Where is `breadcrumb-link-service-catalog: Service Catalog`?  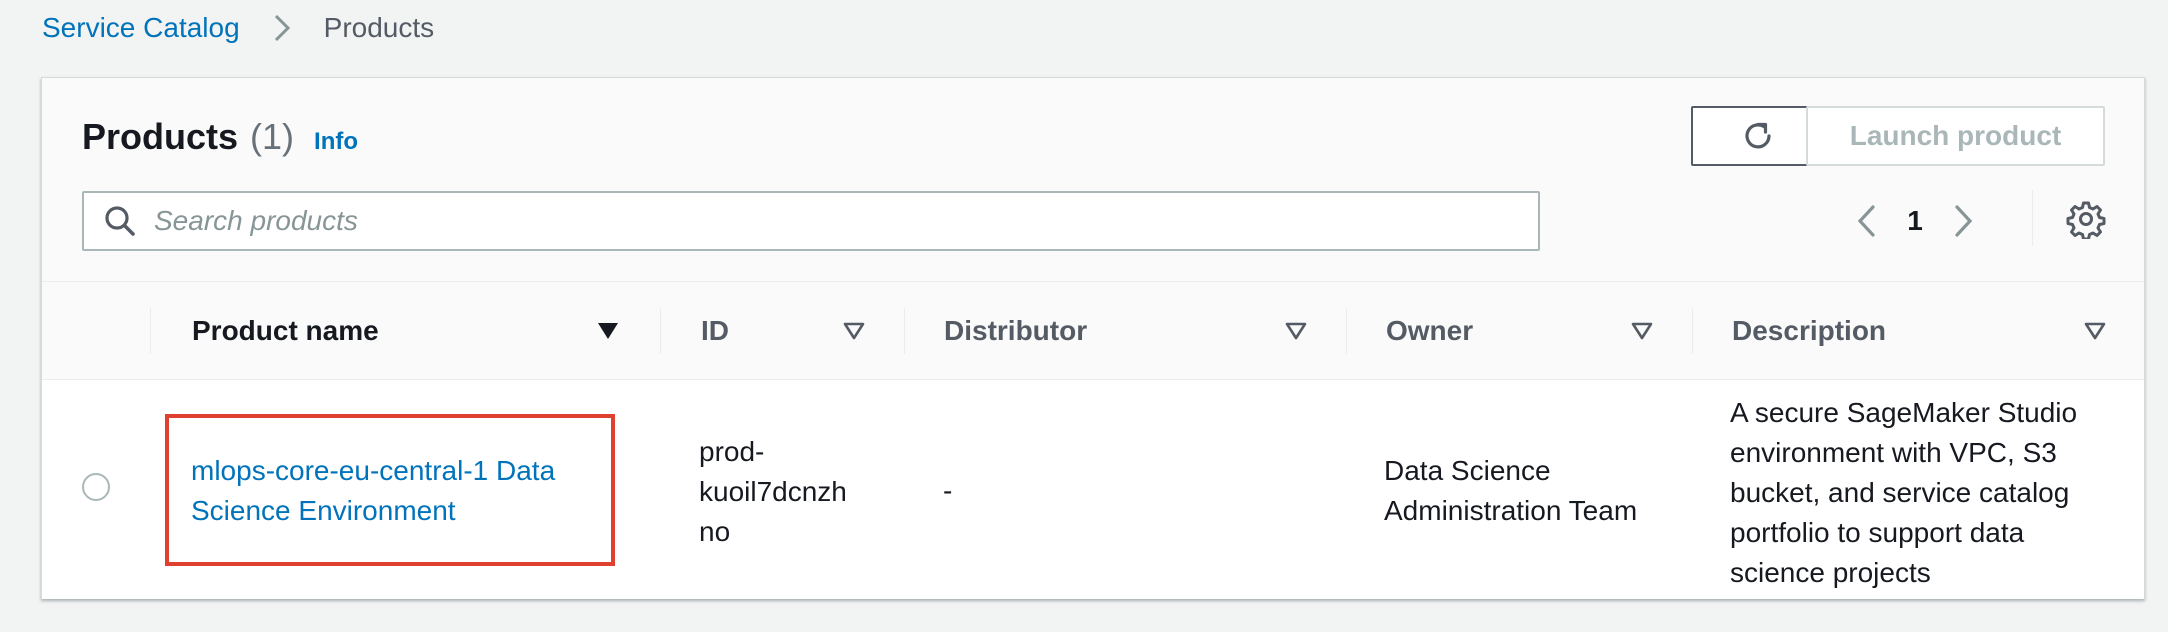
breadcrumb-link-service-catalog: Service Catalog is located at coordinates (141, 28).